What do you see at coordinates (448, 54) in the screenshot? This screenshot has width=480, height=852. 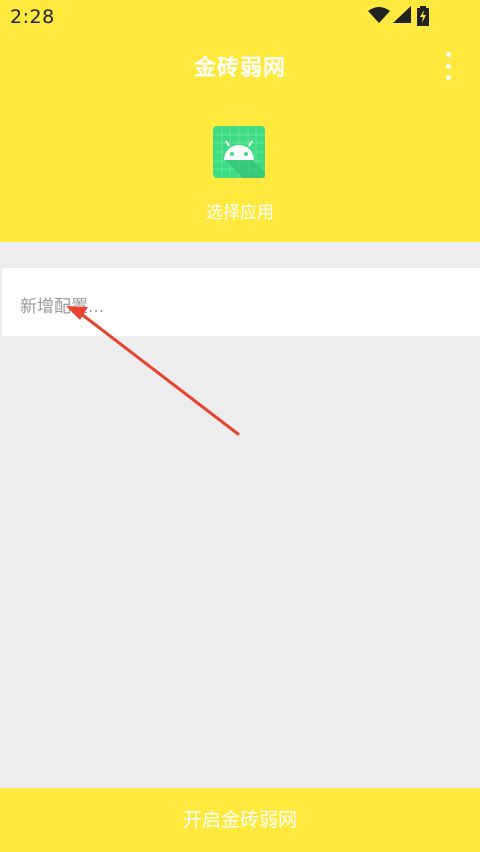 I see `more-vert-icon` at bounding box center [448, 54].